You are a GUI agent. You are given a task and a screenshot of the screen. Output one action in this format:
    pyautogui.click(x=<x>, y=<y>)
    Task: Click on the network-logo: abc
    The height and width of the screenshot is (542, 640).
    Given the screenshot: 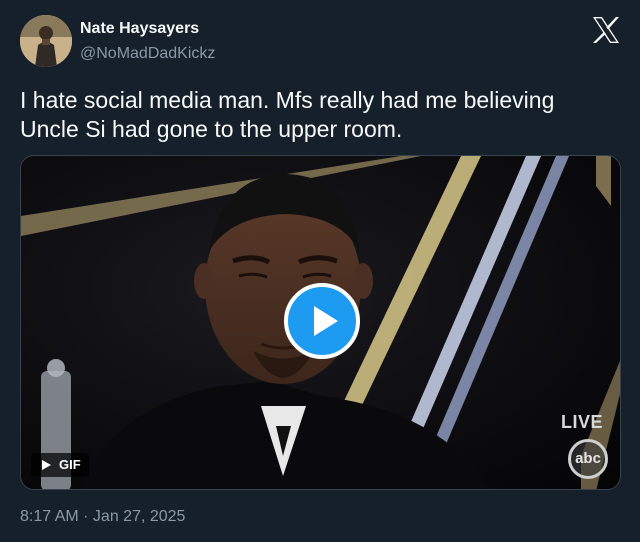 What is the action you would take?
    pyautogui.click(x=588, y=459)
    